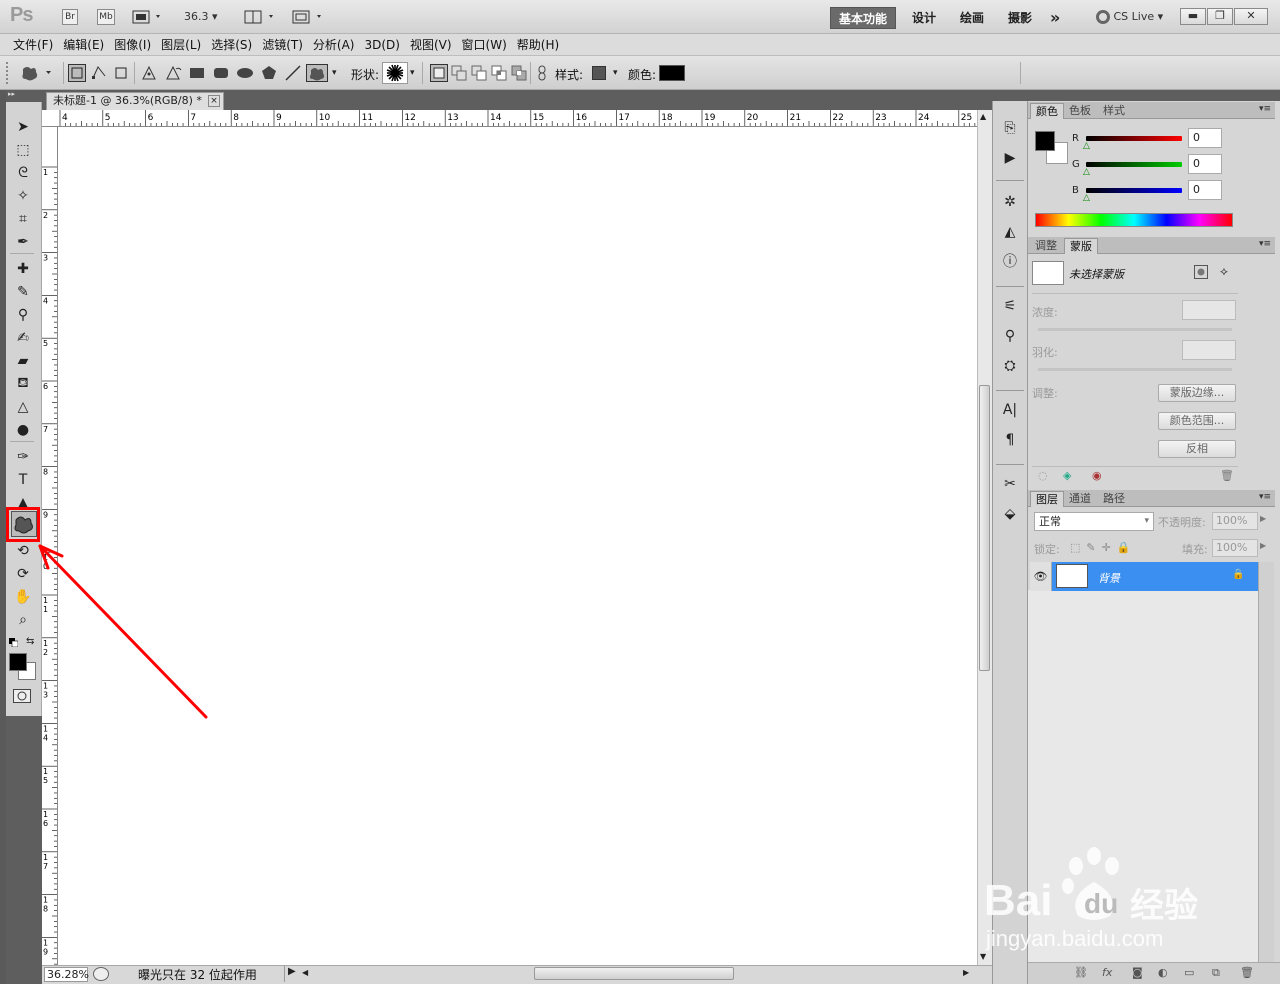  I want to click on character-panel-button: A|, so click(1010, 410).